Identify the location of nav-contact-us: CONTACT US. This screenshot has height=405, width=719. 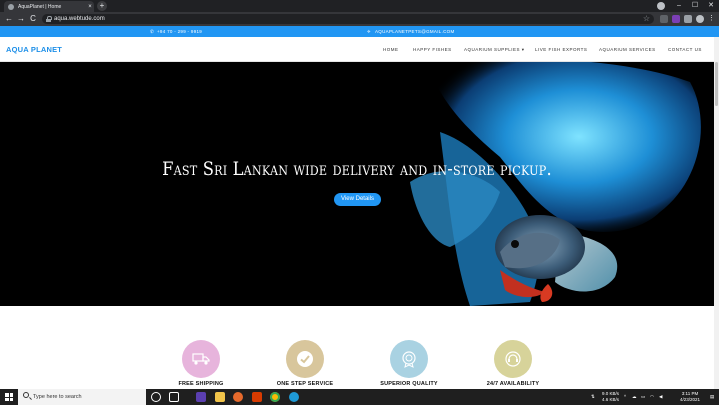
(685, 49).